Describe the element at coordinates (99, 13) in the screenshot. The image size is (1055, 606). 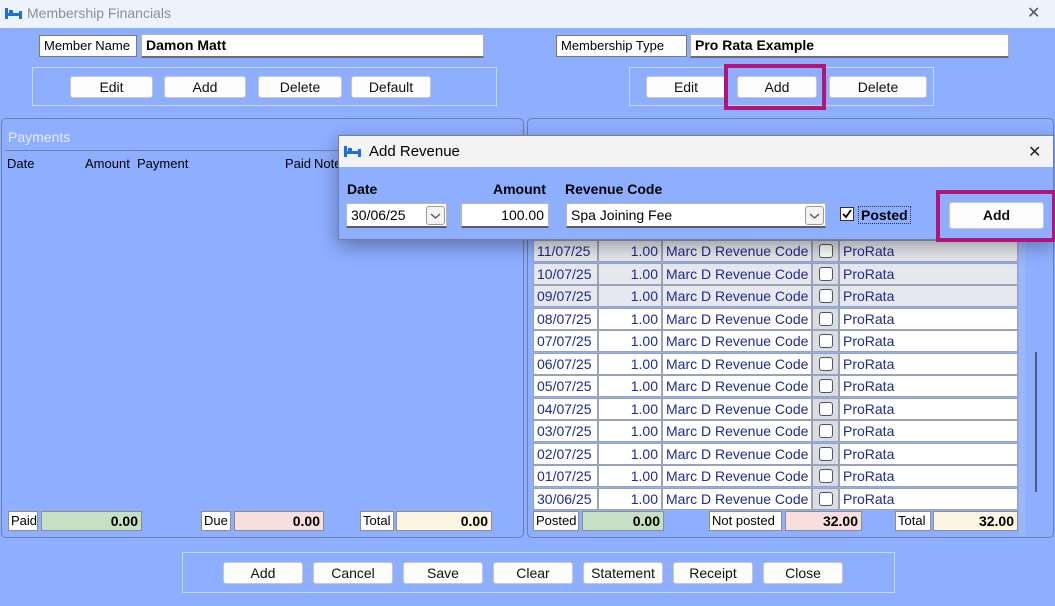
I see `window-title: Membership Financials` at that location.